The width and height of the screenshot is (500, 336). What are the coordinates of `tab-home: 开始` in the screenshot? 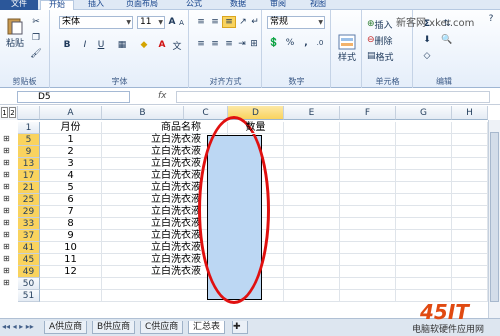 It's located at (57, 5).